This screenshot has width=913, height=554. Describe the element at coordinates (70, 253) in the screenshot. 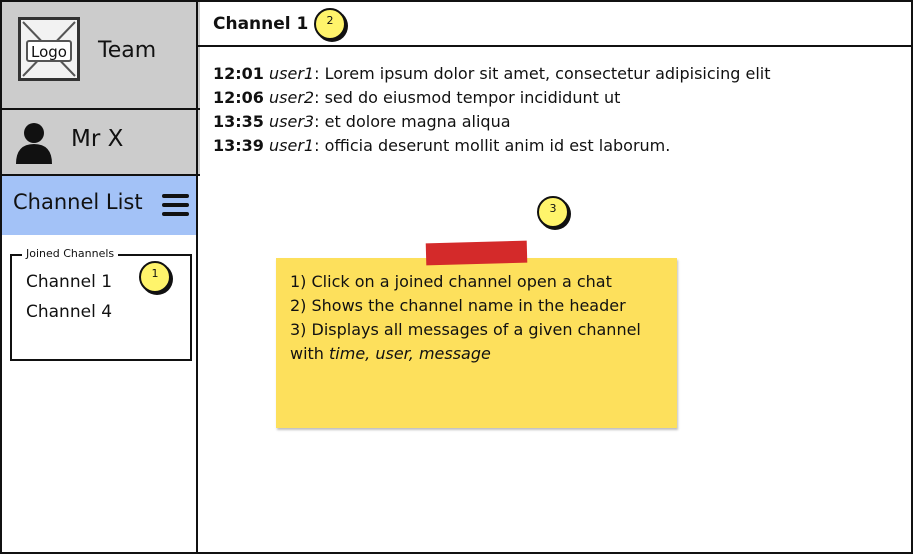

I see `joined-channels-label: Joined Channels` at that location.